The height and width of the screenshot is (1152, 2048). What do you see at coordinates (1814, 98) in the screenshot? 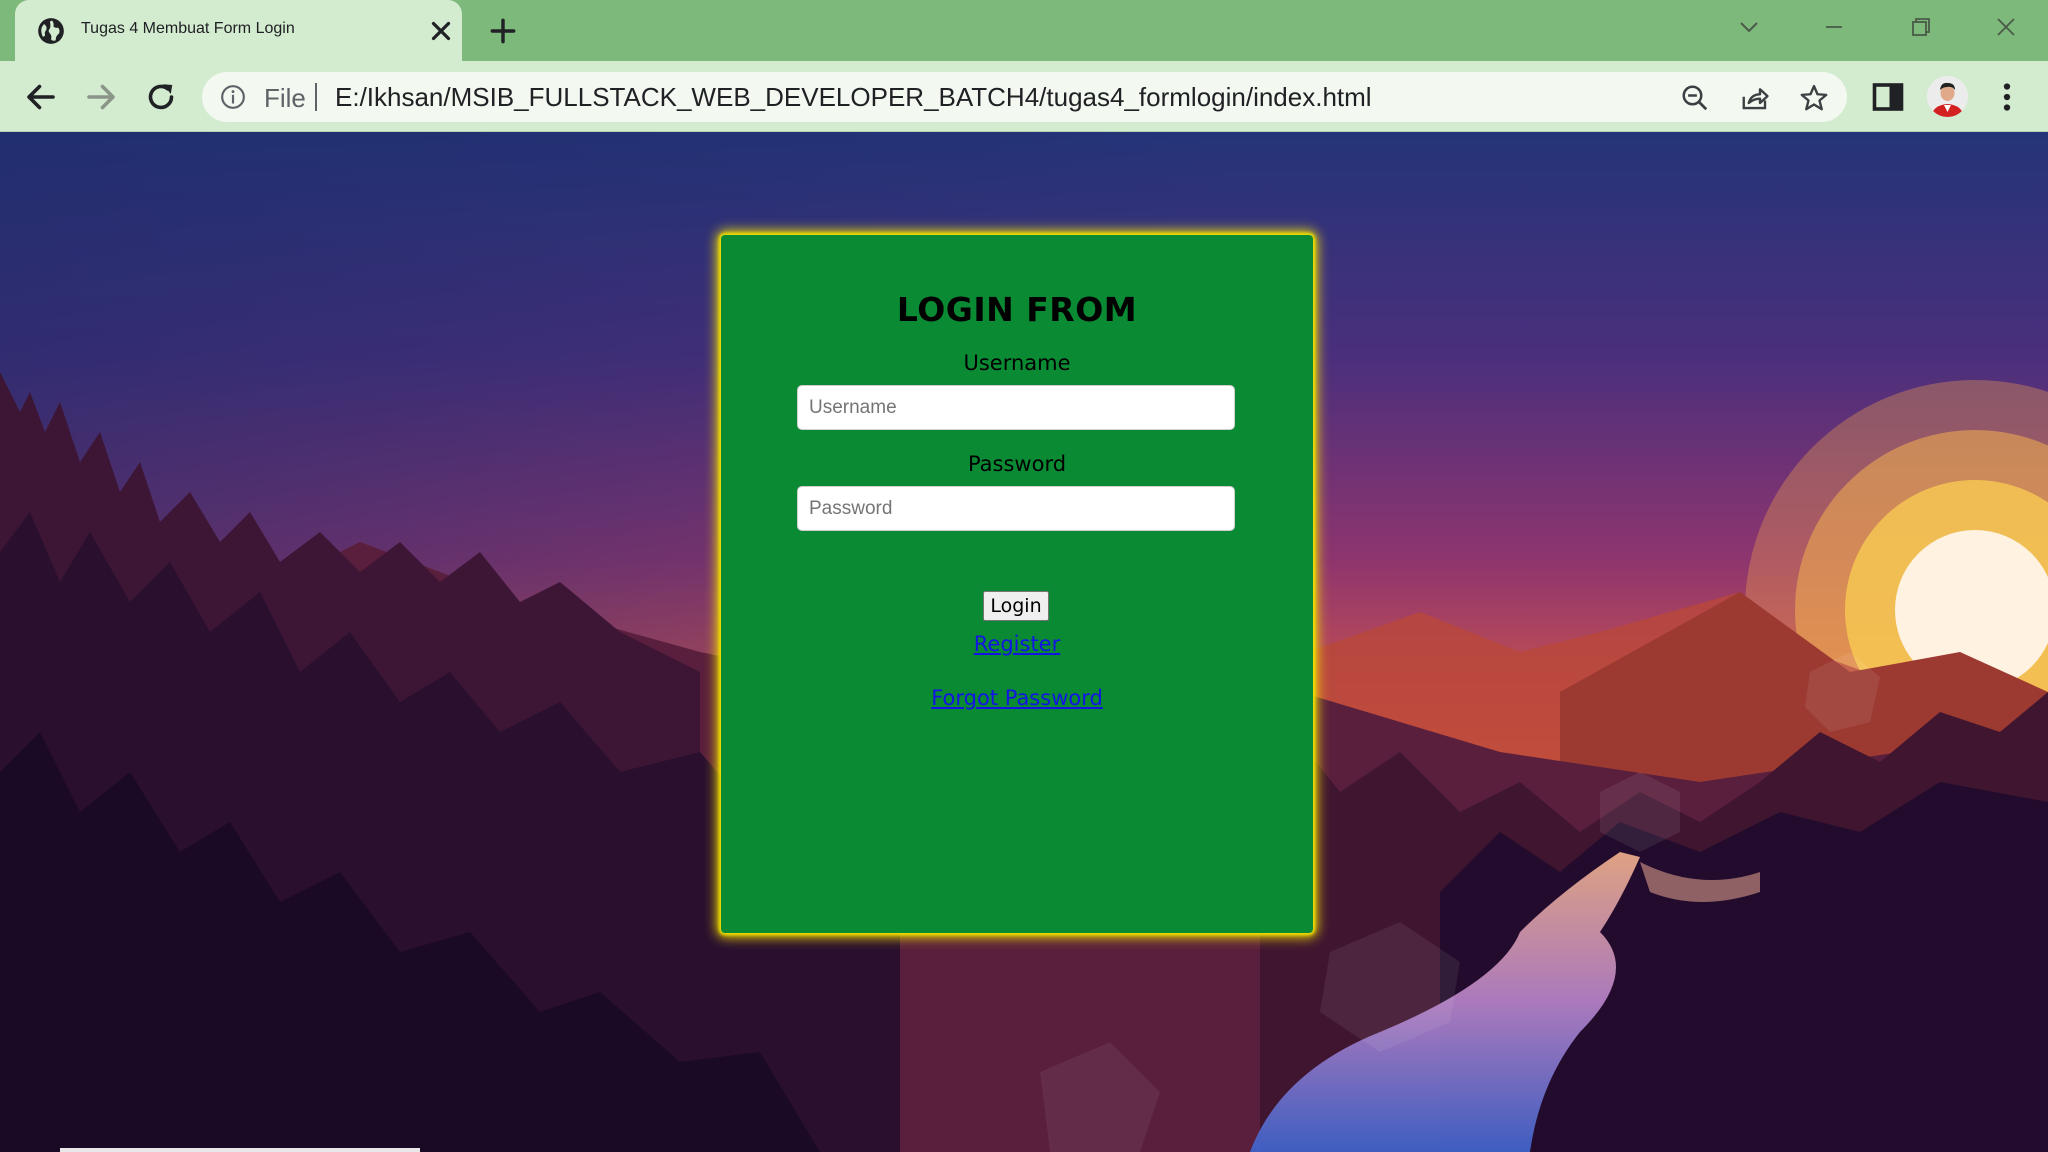
I see `bookmark-star-icon` at bounding box center [1814, 98].